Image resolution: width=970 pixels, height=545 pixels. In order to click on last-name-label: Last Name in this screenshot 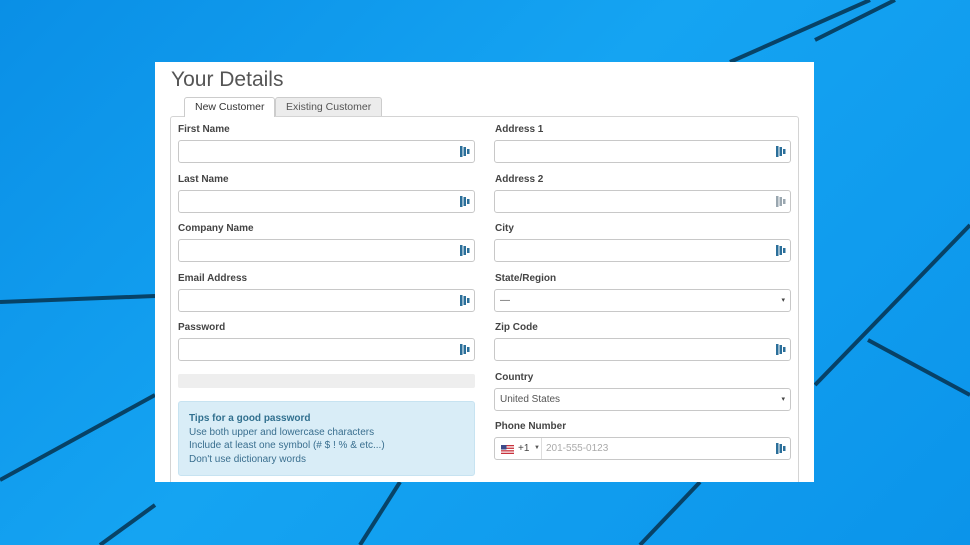, I will do `click(203, 179)`.